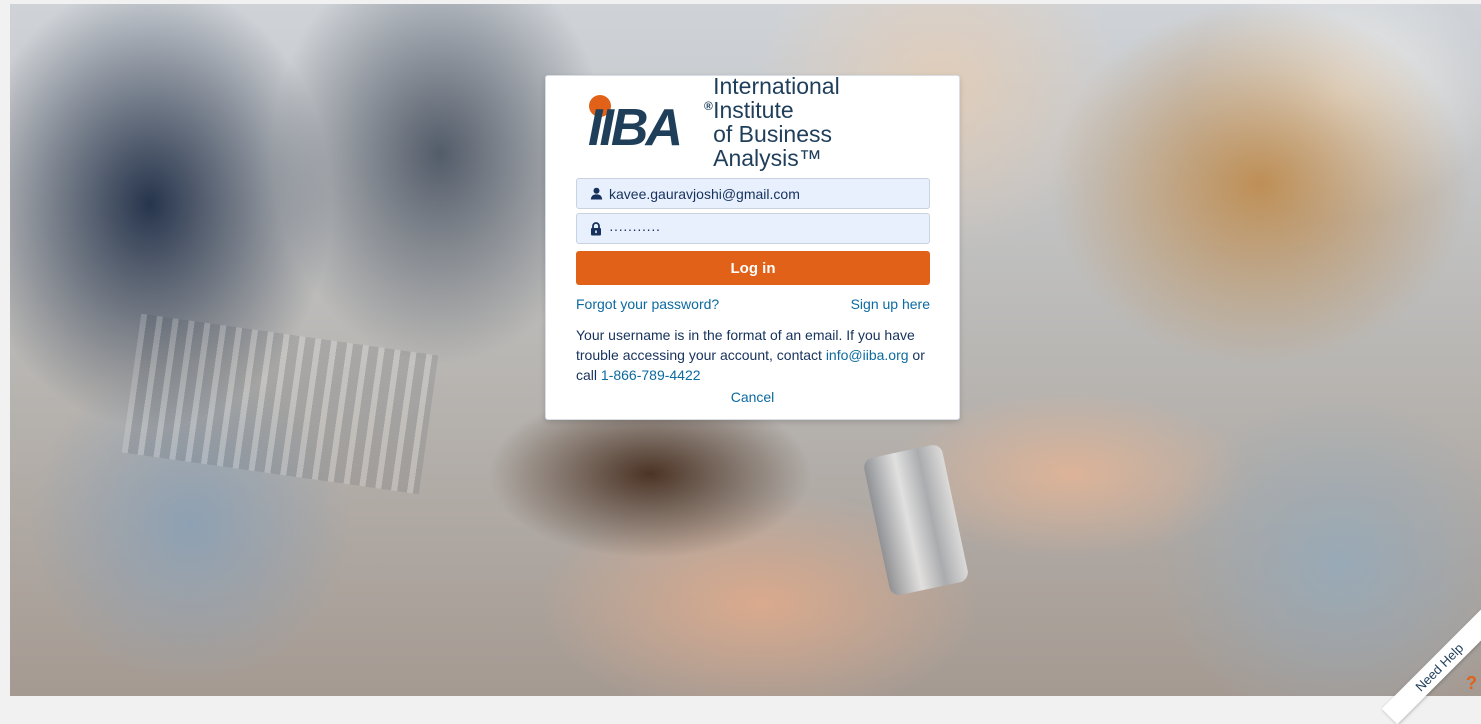 This screenshot has height=724, width=1481. I want to click on help-email-link: info@iiba.org, so click(867, 355).